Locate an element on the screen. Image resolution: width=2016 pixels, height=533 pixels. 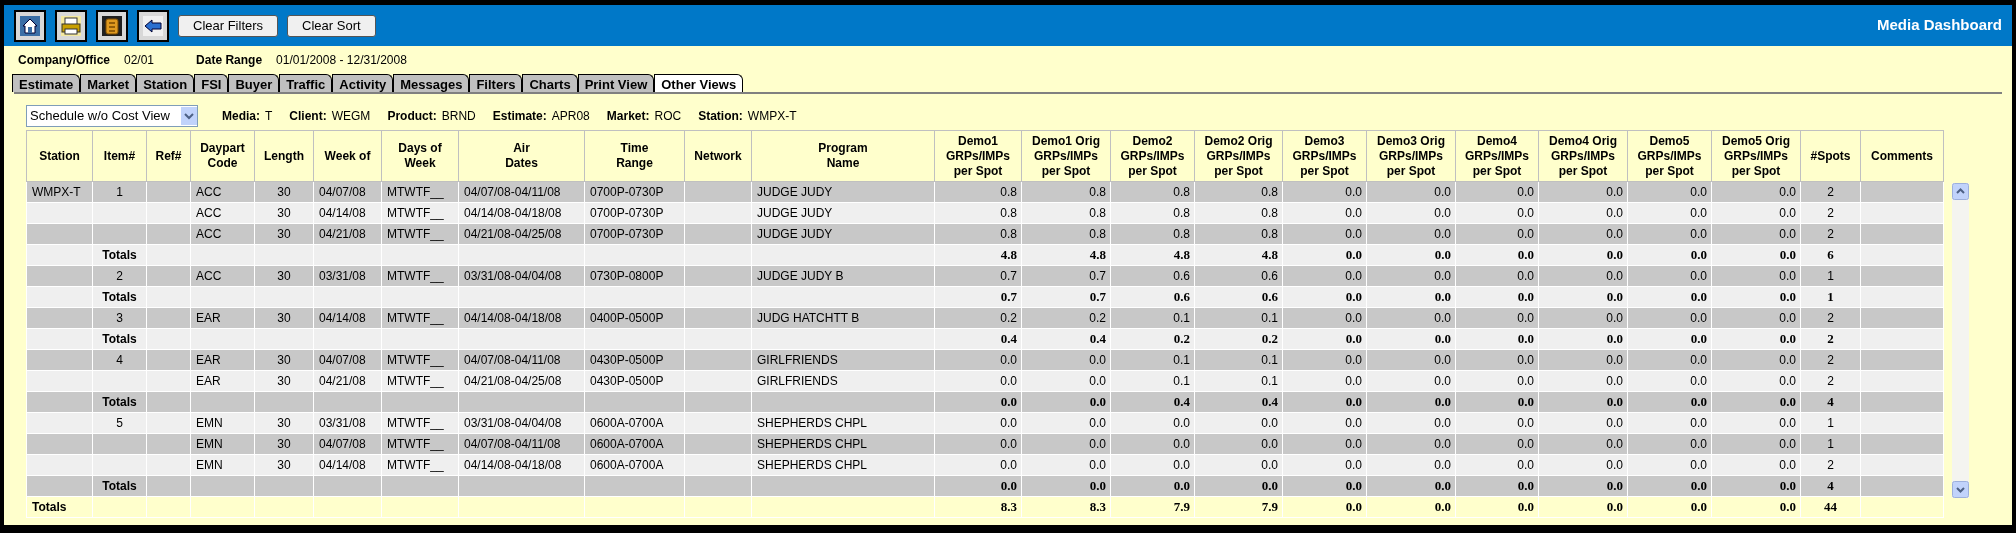
table-cell: 0.2 is located at coordinates (978, 318).